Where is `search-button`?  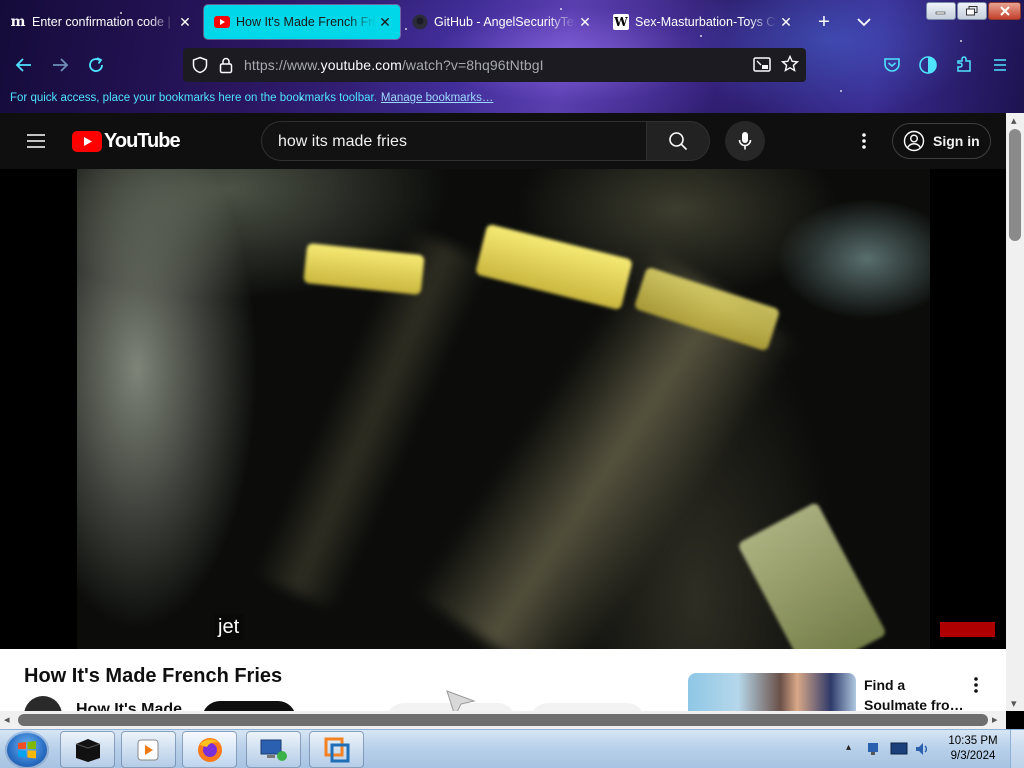
search-button is located at coordinates (678, 141).